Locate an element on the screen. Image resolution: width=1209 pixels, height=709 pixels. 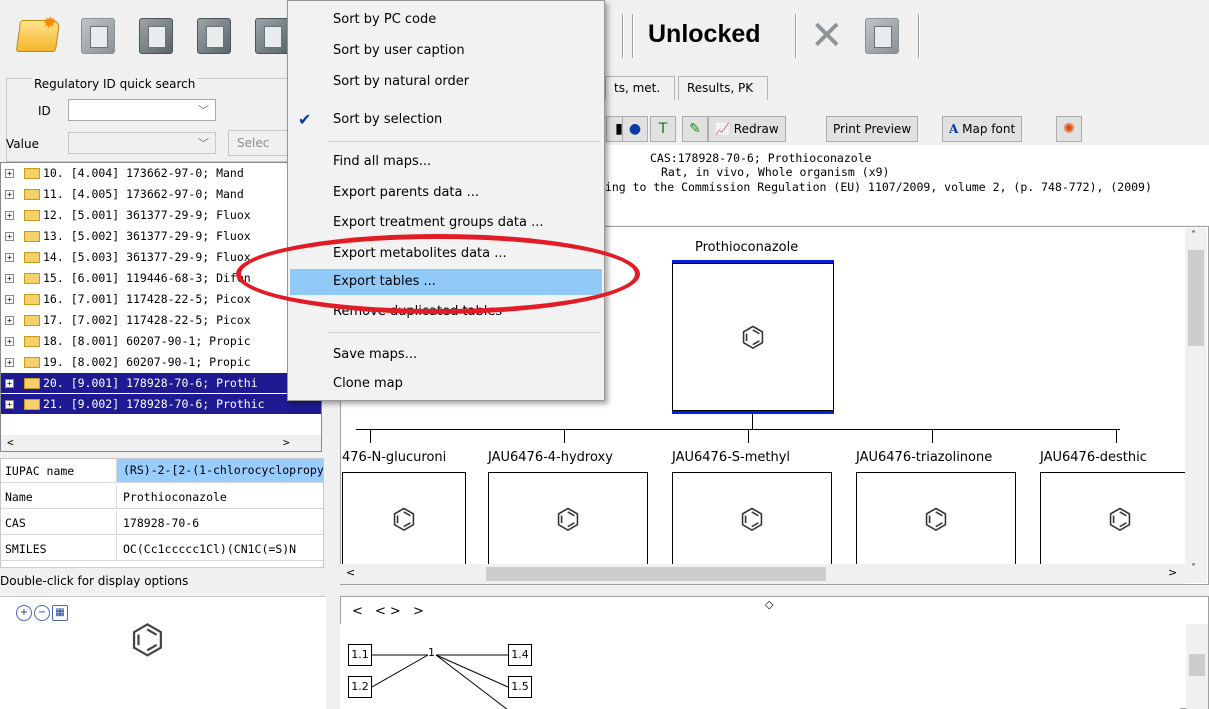
text-icon: T is located at coordinates (663, 129).